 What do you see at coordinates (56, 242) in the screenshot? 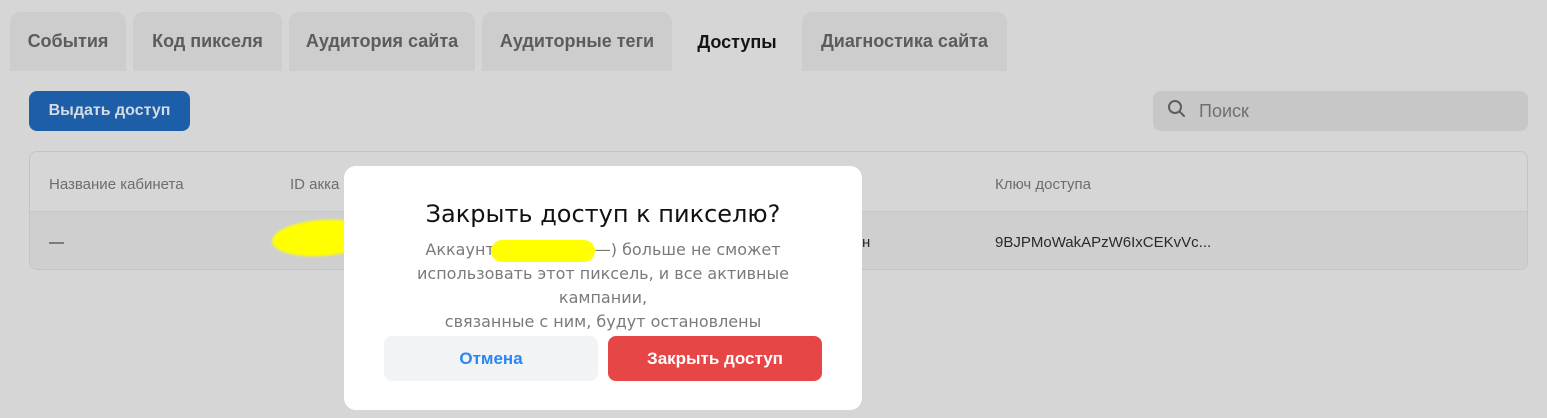
I see `cell-cabinet-name: —` at bounding box center [56, 242].